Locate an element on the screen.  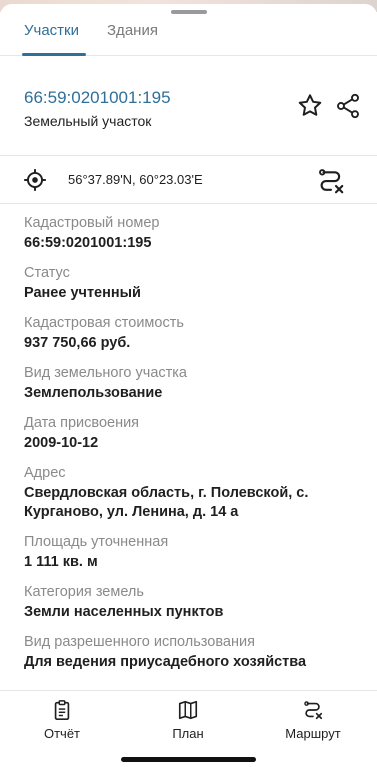
cadastral-number-link: 66:59:0201001:195 is located at coordinates (97, 98).